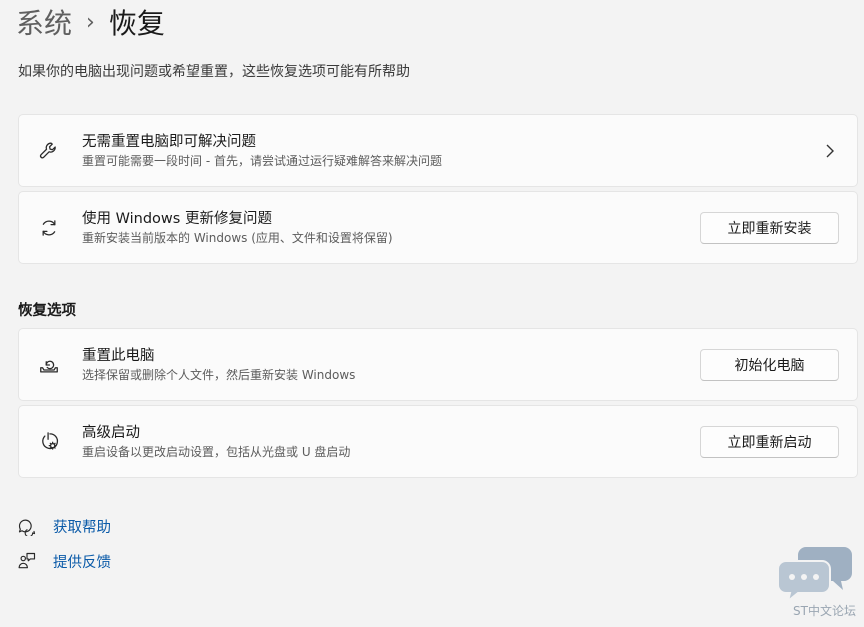 Image resolution: width=864 pixels, height=627 pixels. I want to click on get-help-label: 获取帮助, so click(82, 526).